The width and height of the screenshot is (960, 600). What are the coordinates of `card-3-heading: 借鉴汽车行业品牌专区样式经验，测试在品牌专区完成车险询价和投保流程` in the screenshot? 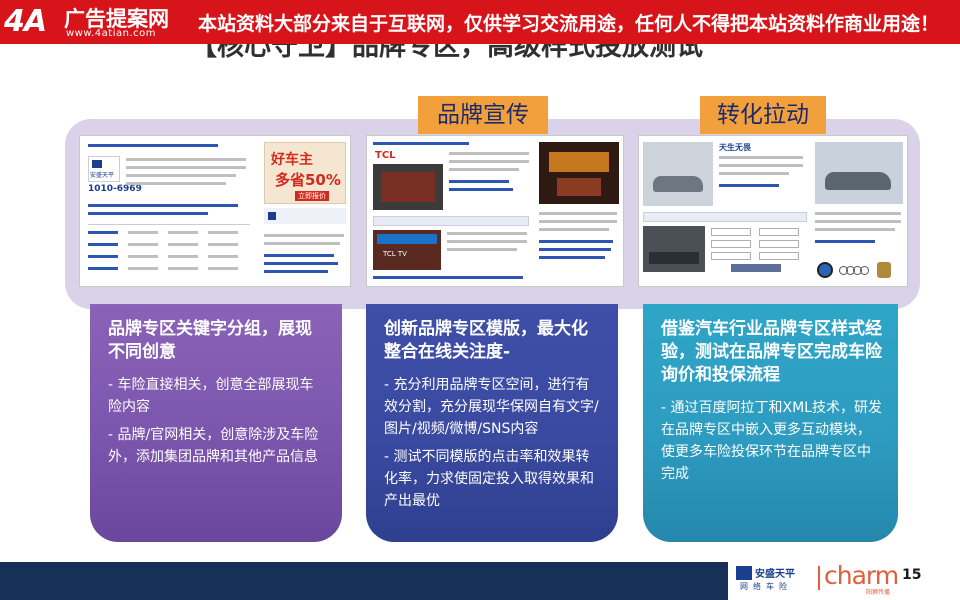 It's located at (771, 352).